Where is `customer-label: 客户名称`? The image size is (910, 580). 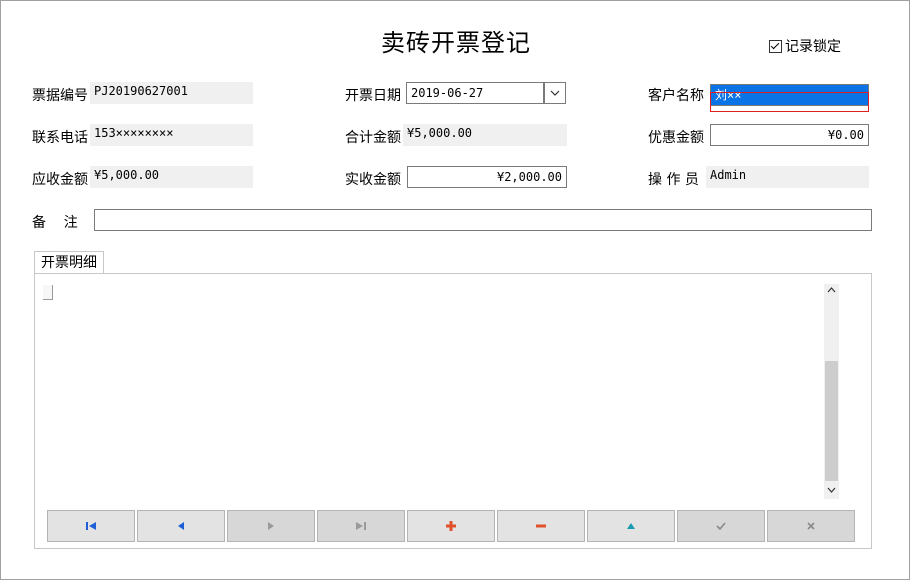
customer-label: 客户名称 is located at coordinates (676, 96).